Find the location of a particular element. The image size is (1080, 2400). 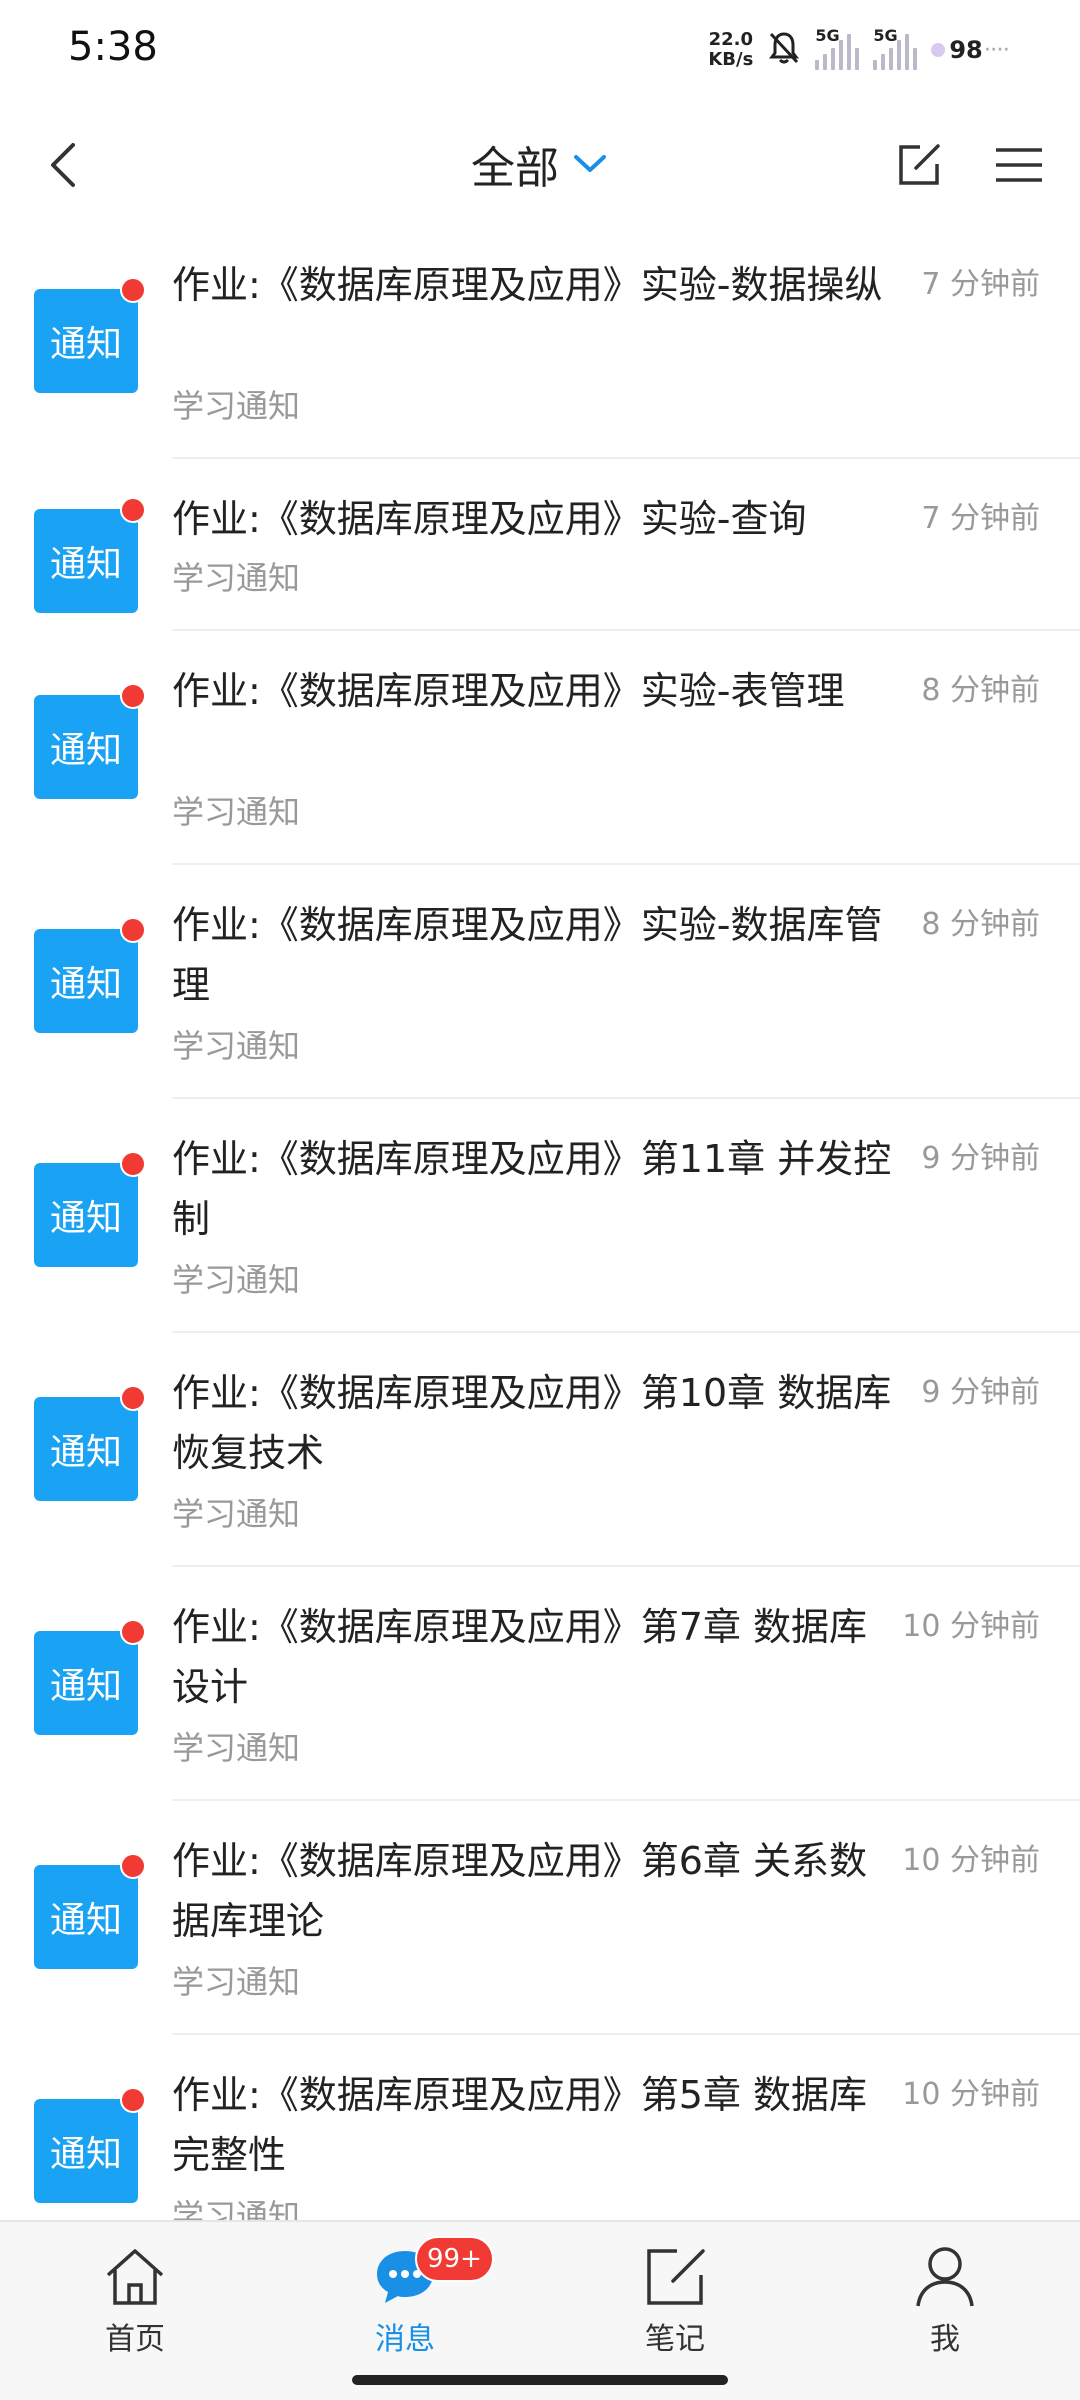

network-speed-unit: KB/s is located at coordinates (731, 59).